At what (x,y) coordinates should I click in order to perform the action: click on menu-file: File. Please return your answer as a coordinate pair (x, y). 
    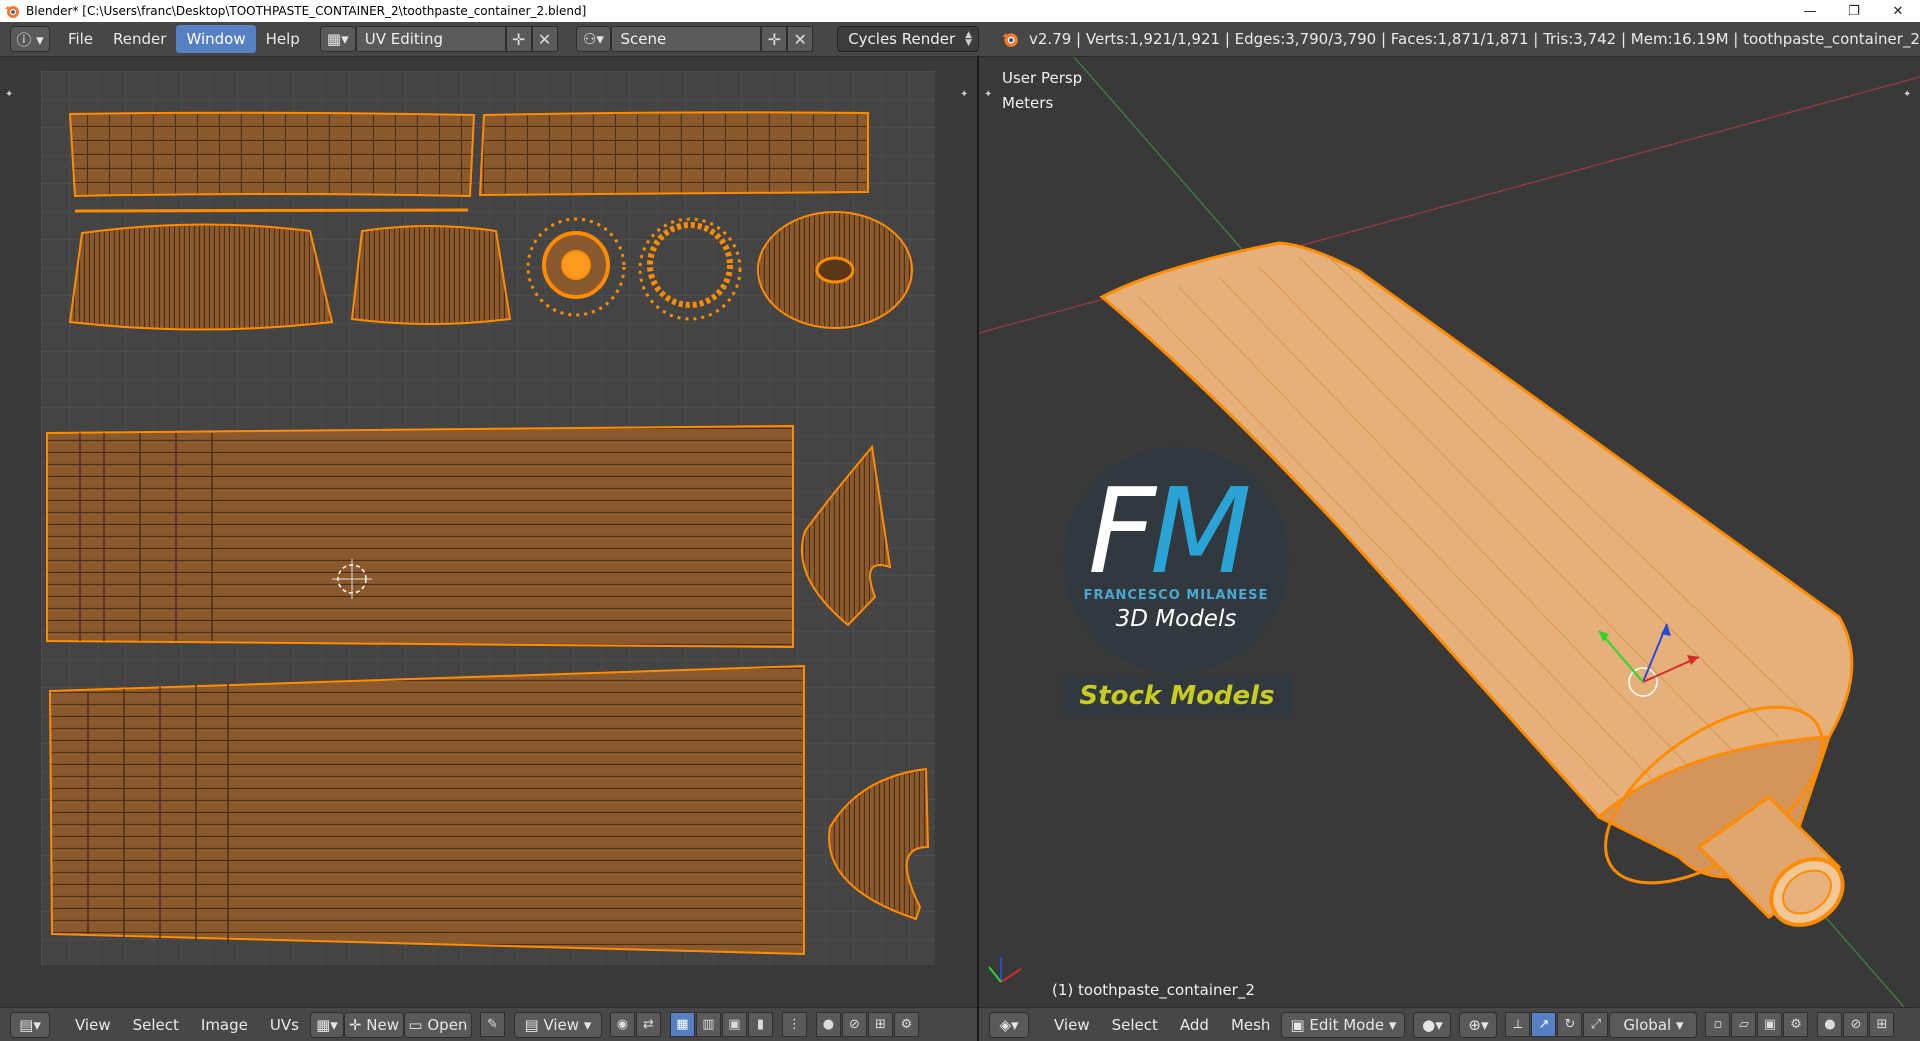
    Looking at the image, I should click on (80, 39).